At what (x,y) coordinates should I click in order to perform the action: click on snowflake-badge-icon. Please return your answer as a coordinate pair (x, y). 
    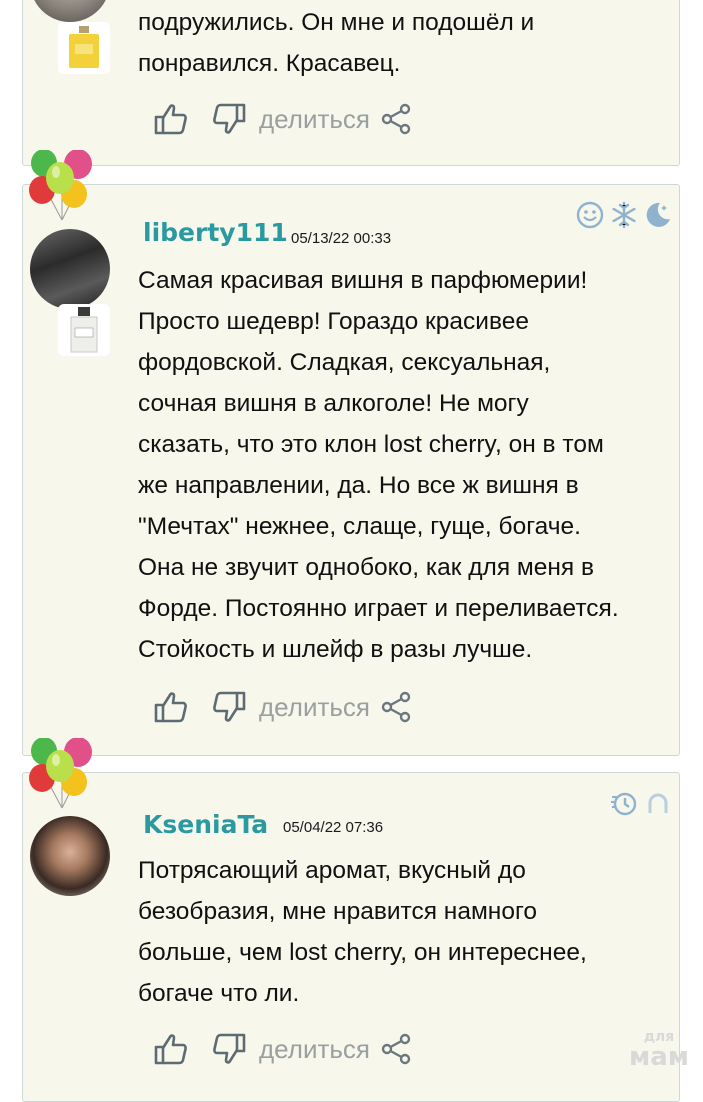
    Looking at the image, I should click on (624, 215).